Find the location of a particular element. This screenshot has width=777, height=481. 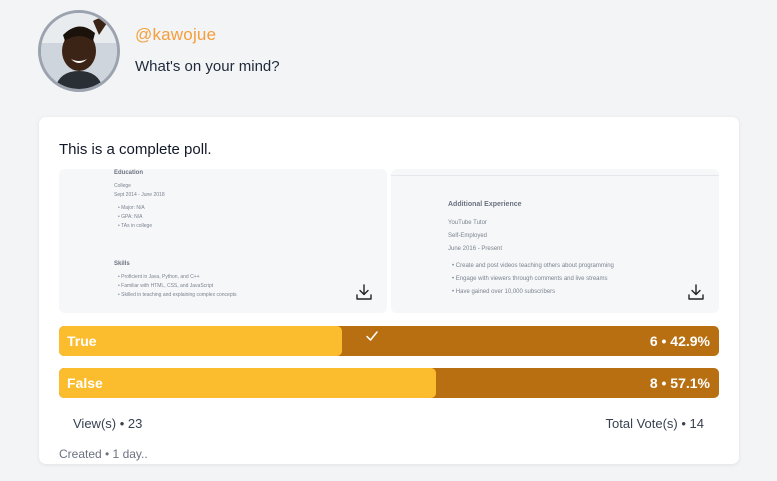

doc-bullet: Familiar with HTML, CSS, and JavaScript is located at coordinates (167, 286).